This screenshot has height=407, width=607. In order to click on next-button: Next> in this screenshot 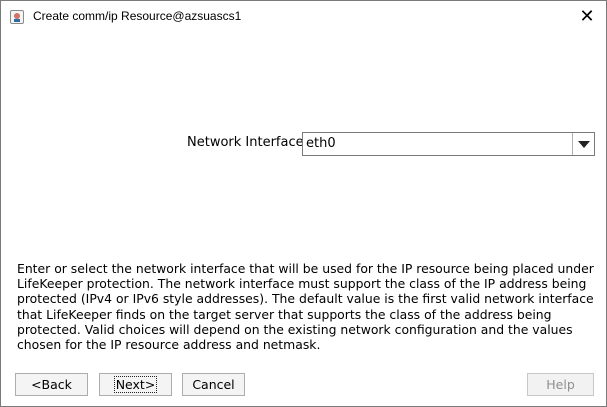, I will do `click(135, 384)`.